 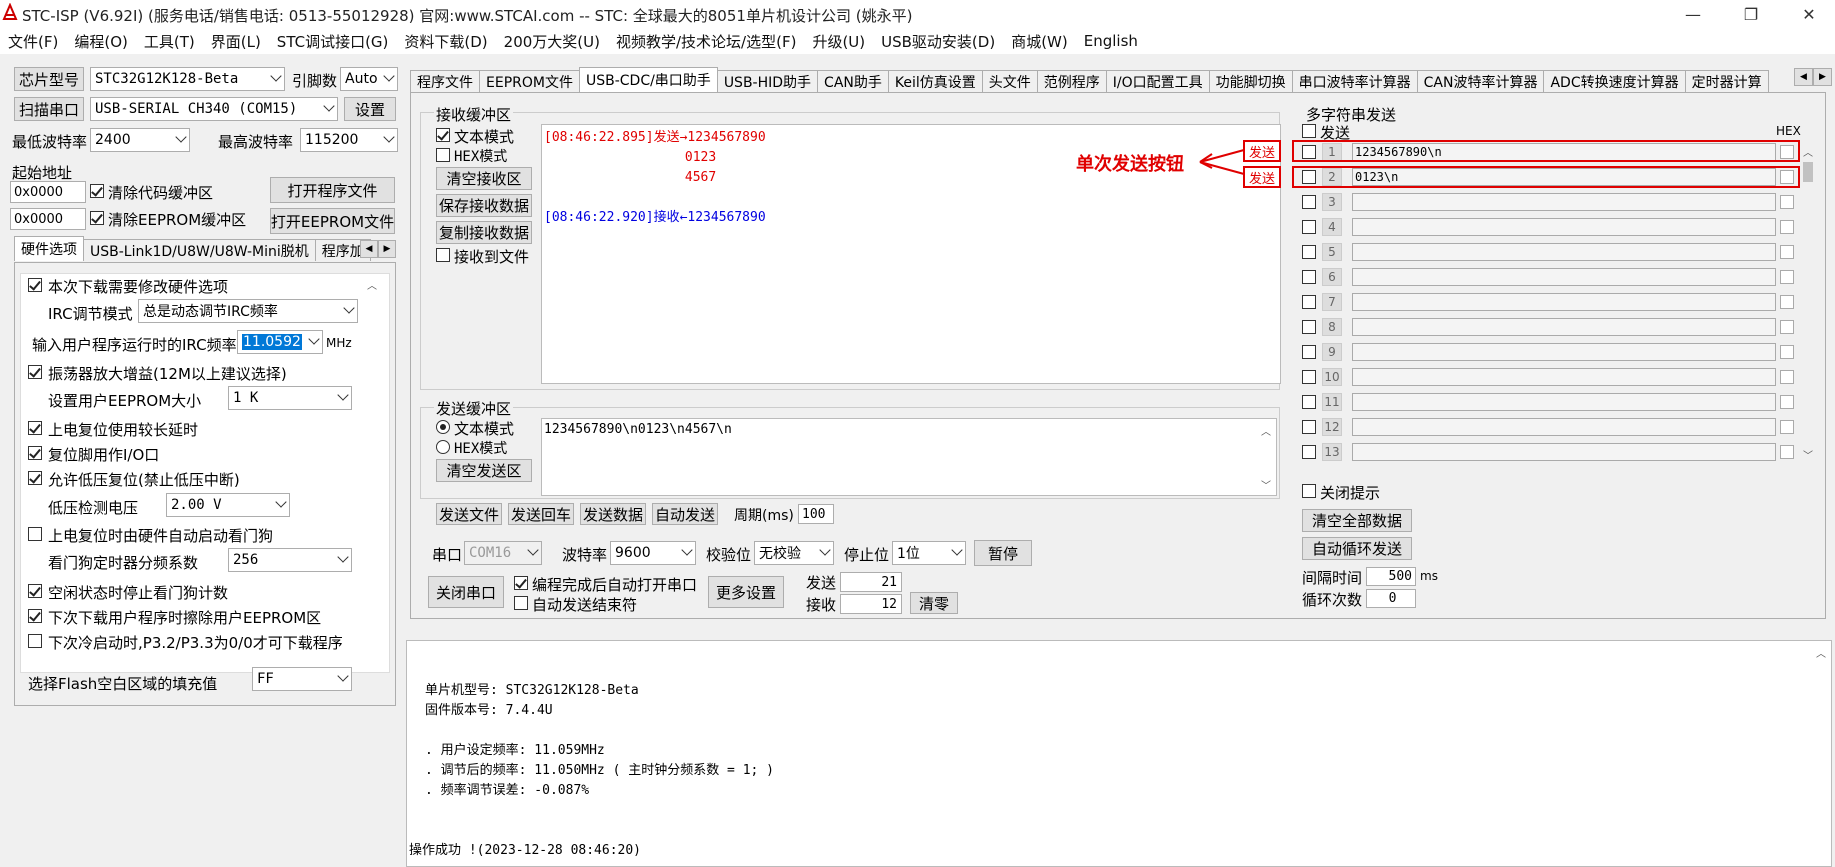 What do you see at coordinates (101, 41) in the screenshot?
I see `menu-item: 编程(O)` at bounding box center [101, 41].